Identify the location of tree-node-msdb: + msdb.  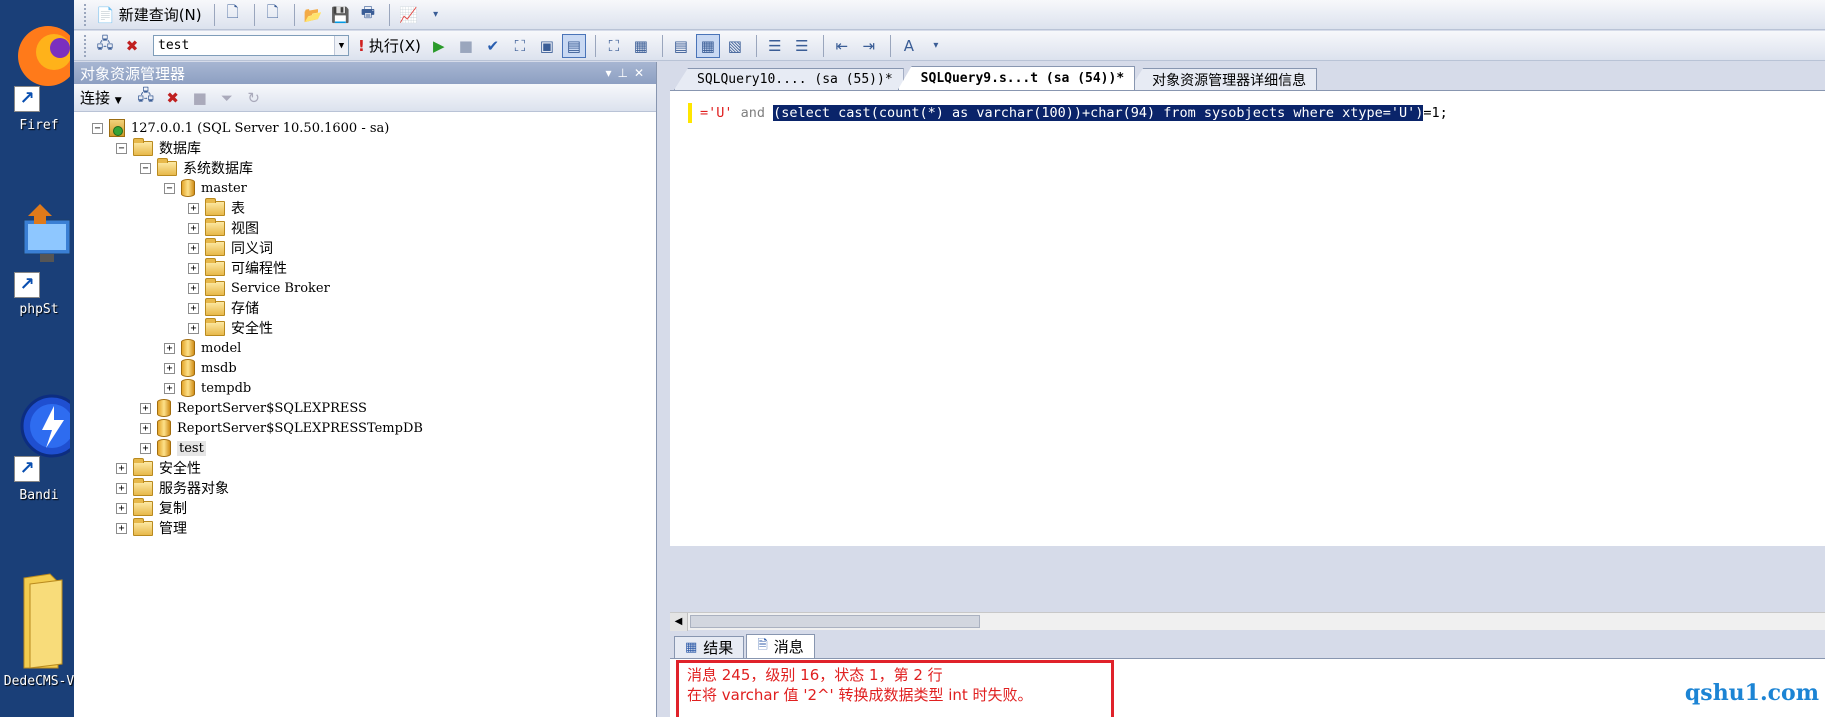
(200, 368).